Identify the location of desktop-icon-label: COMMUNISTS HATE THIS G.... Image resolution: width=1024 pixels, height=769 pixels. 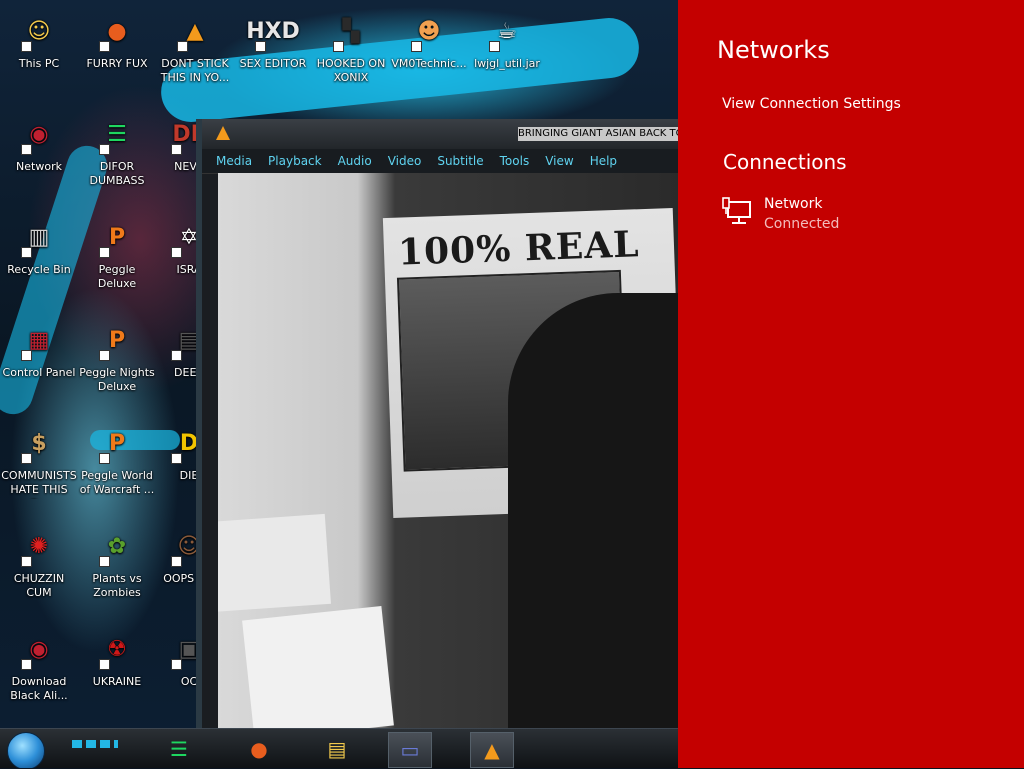
(39, 484).